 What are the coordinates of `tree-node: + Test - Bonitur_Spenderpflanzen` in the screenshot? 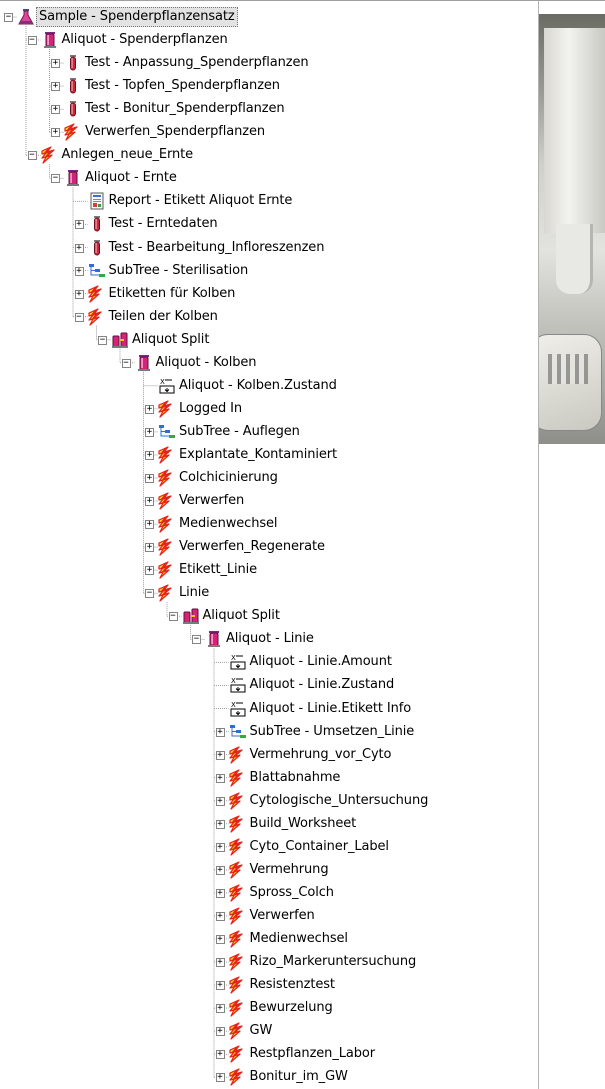 It's located at (269, 109).